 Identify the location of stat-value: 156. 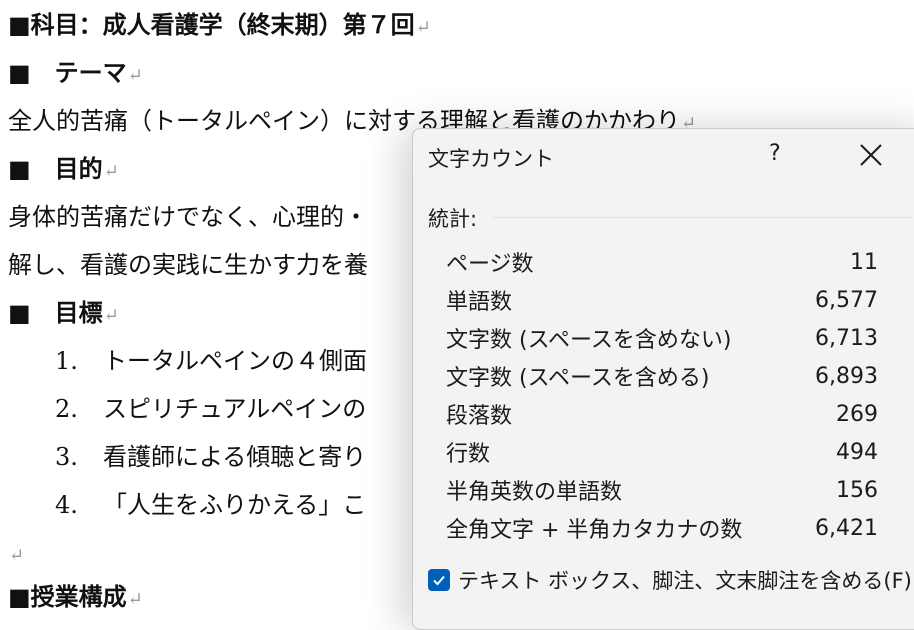
(857, 490).